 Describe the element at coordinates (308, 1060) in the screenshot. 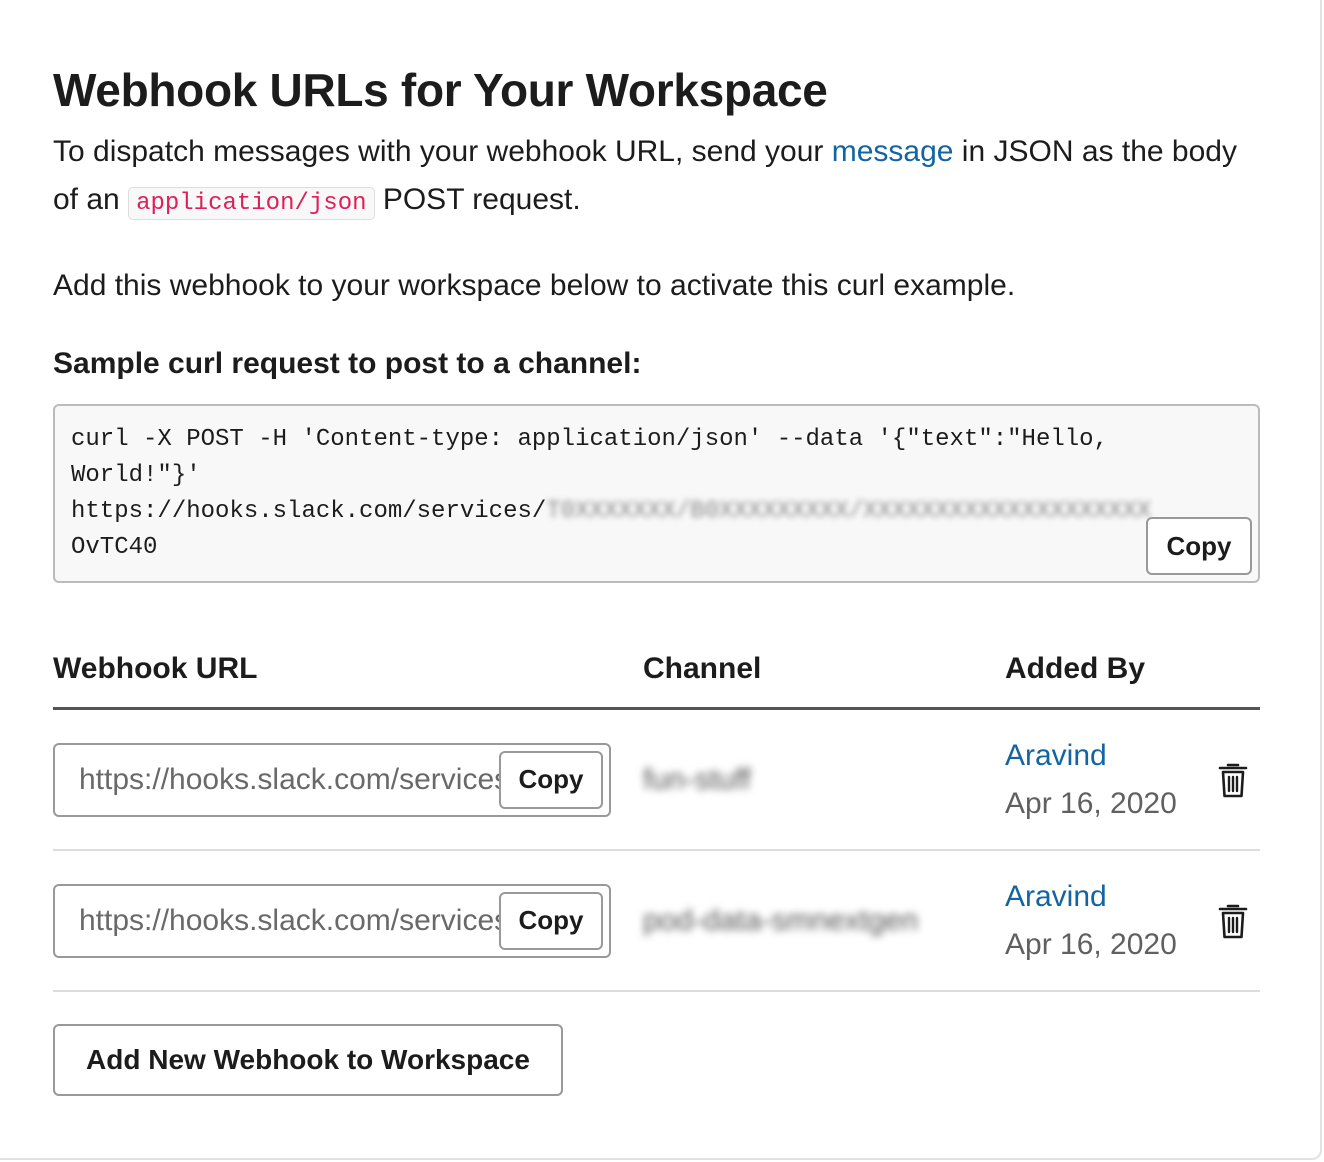

I see `add-new-webhook-button: Add New Webhook to Workspace` at that location.